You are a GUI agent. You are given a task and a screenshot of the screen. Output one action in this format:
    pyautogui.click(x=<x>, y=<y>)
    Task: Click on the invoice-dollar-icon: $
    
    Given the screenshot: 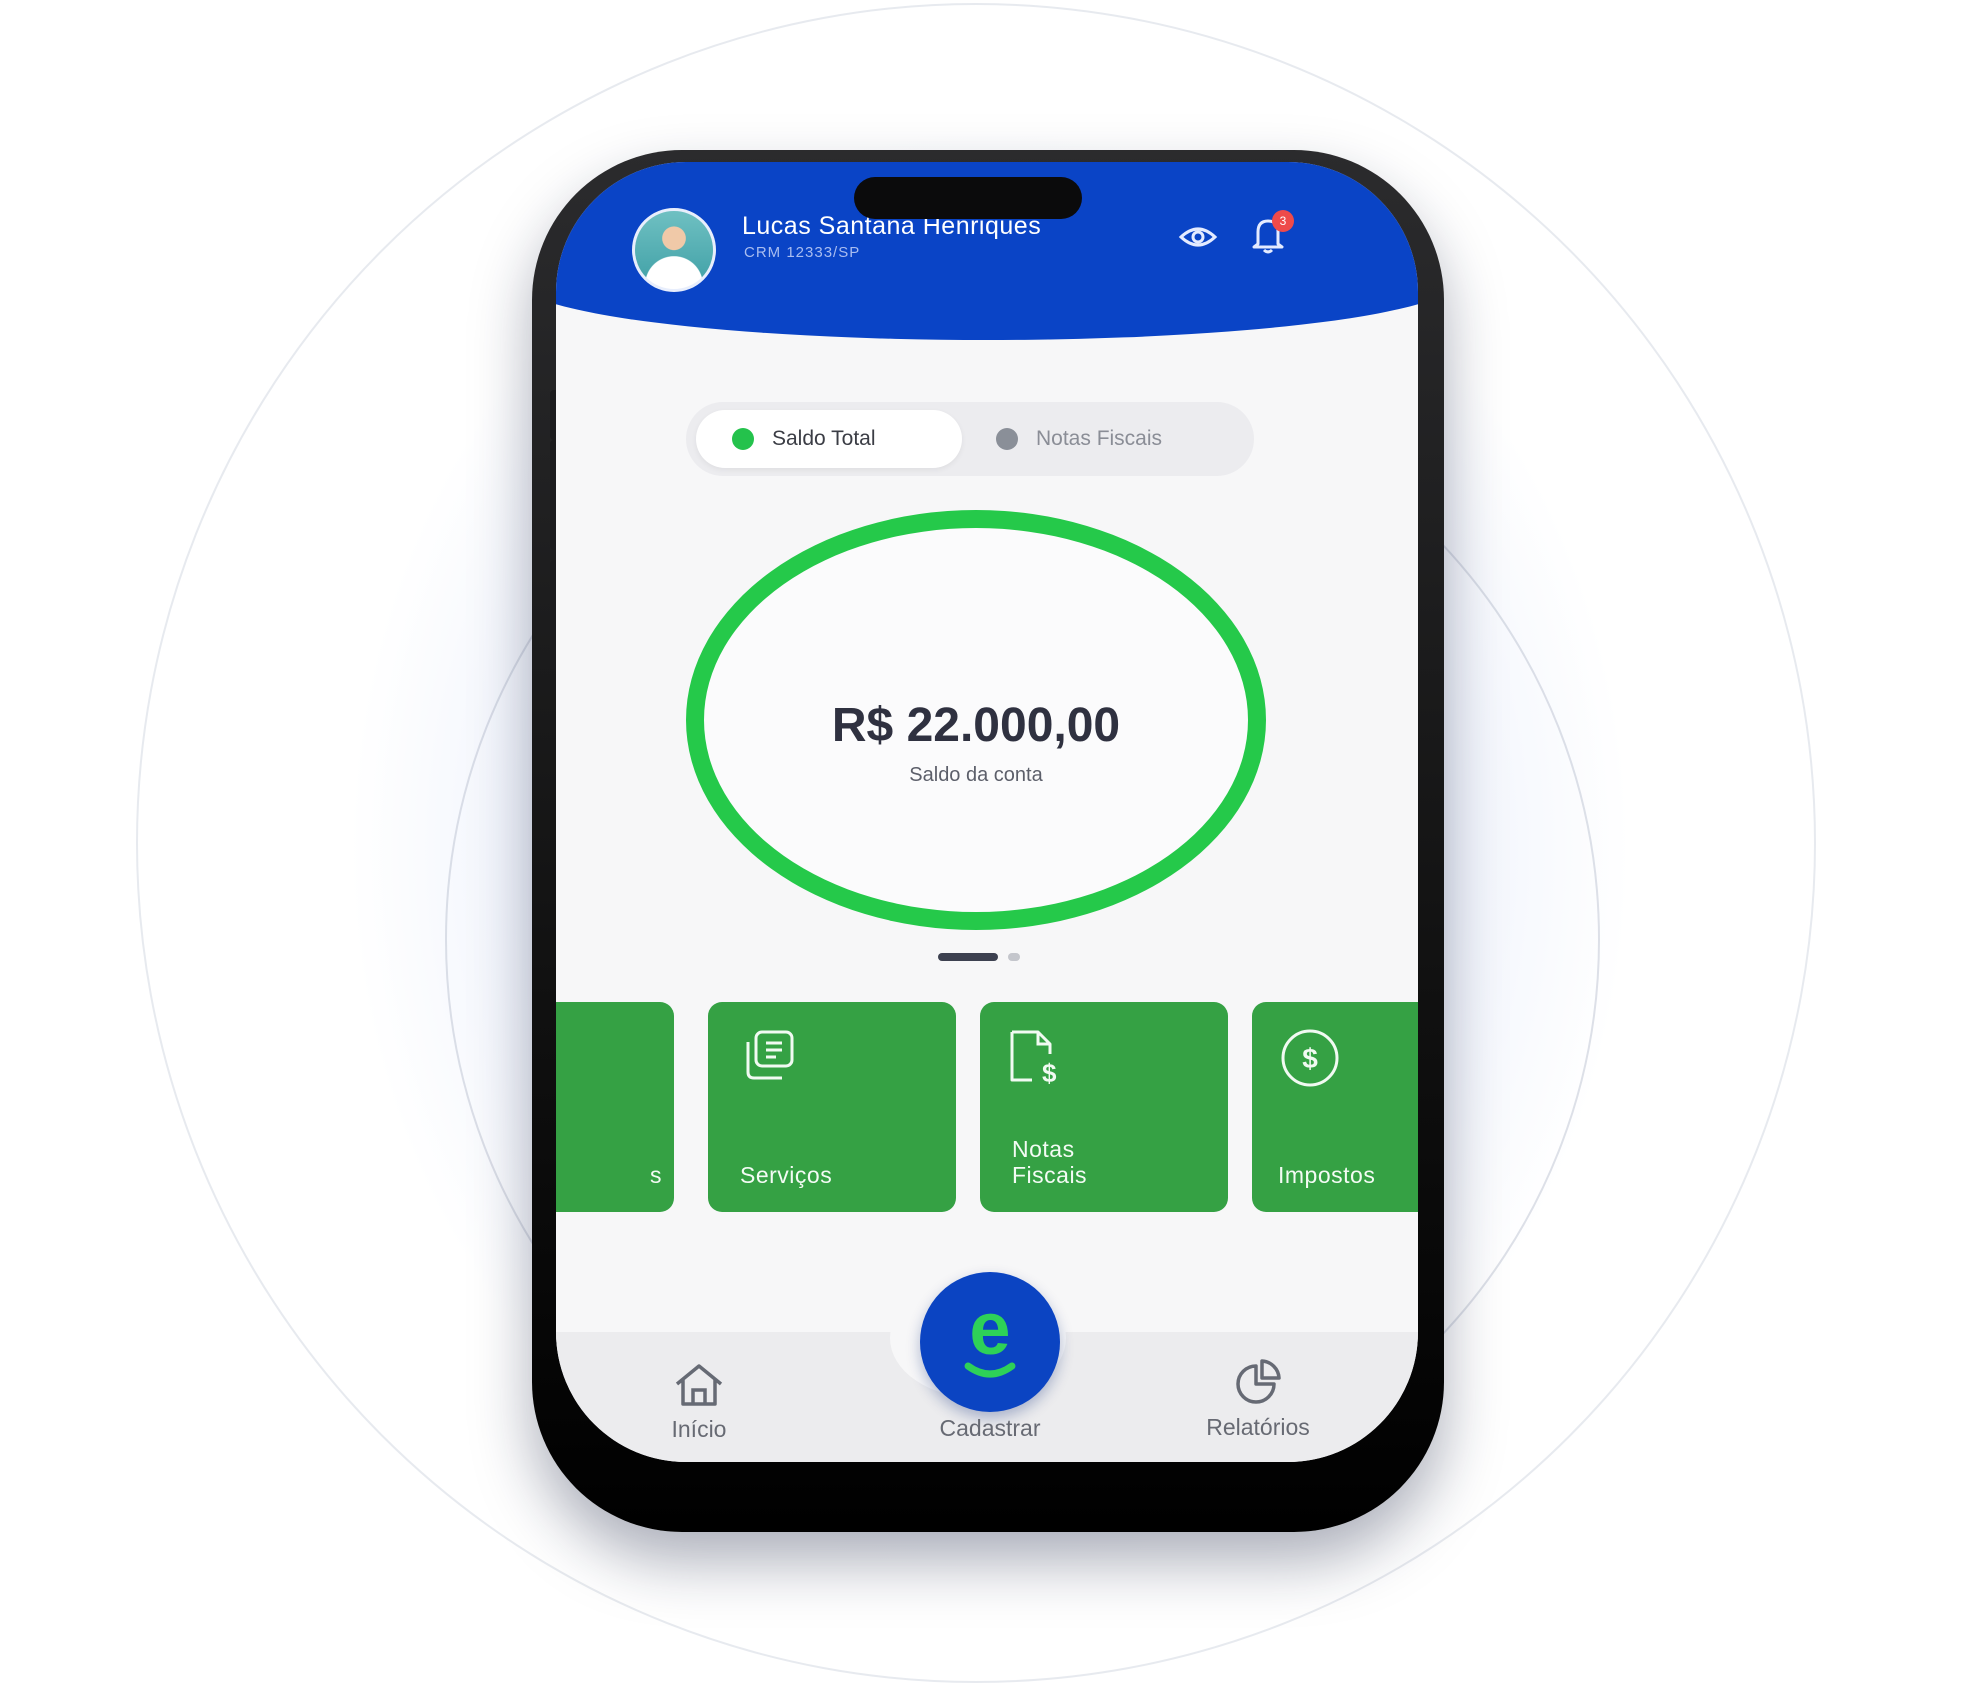 What is the action you would take?
    pyautogui.click(x=1036, y=1060)
    